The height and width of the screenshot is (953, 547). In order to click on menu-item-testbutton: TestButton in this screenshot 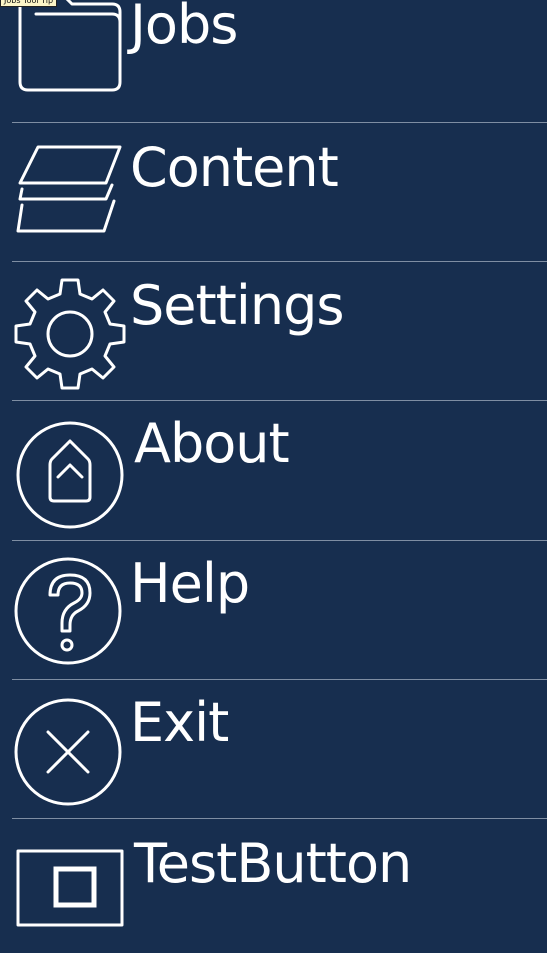, I will do `click(273, 886)`.